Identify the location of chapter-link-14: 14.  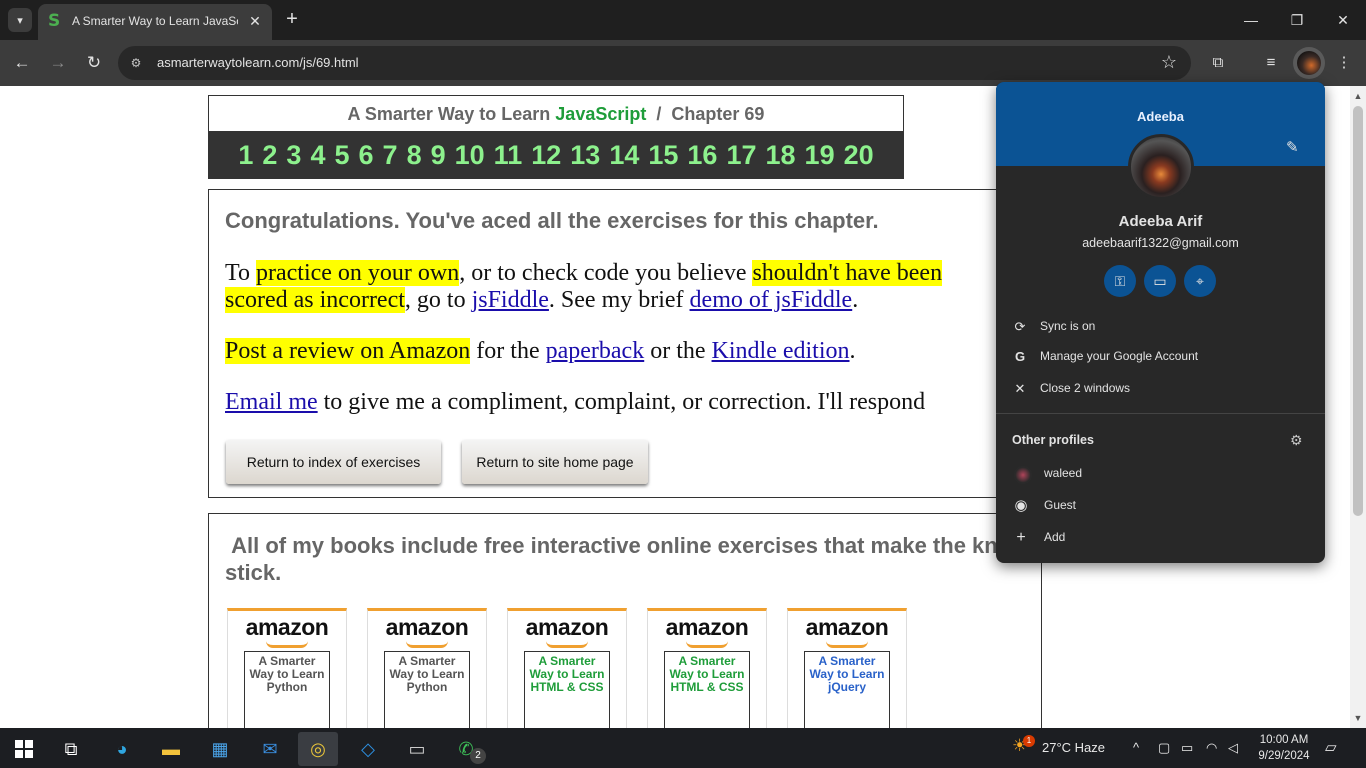
(624, 155).